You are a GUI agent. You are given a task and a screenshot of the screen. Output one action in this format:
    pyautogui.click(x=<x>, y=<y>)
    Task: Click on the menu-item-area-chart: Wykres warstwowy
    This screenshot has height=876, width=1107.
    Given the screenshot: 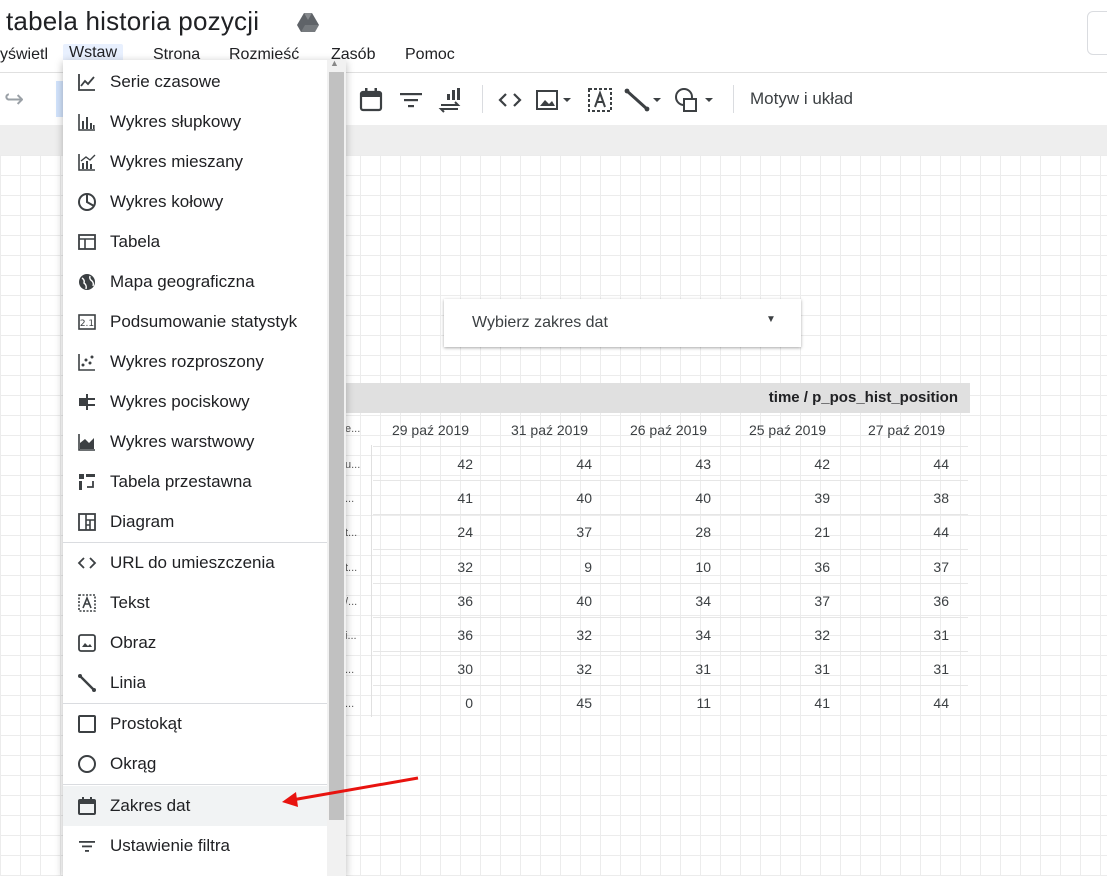 What is the action you would take?
    pyautogui.click(x=195, y=442)
    